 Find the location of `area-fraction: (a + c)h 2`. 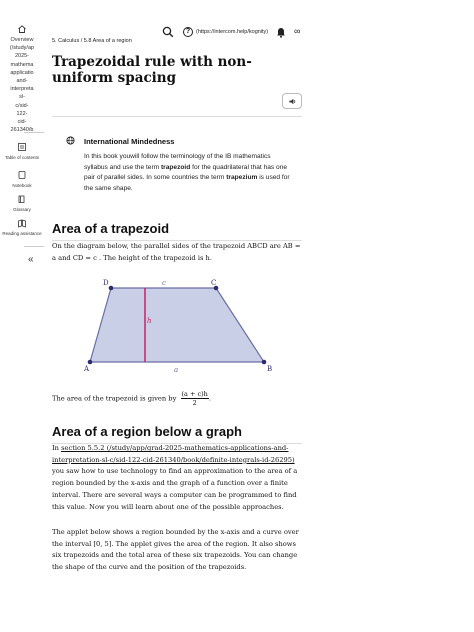

area-fraction: (a + c)h 2 is located at coordinates (194, 398).